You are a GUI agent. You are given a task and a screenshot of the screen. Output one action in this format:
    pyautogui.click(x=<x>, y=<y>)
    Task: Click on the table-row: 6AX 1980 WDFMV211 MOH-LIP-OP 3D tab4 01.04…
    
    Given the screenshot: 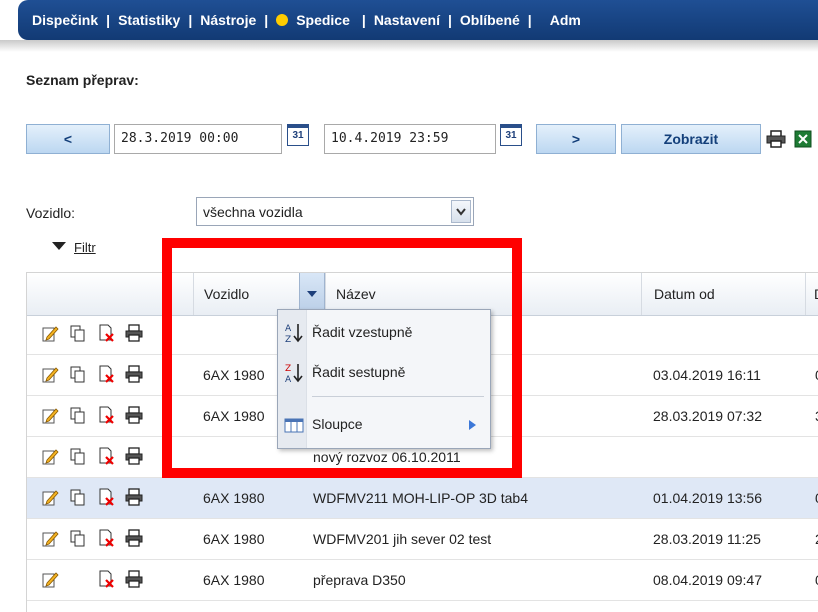 What is the action you would take?
    pyautogui.click(x=422, y=498)
    